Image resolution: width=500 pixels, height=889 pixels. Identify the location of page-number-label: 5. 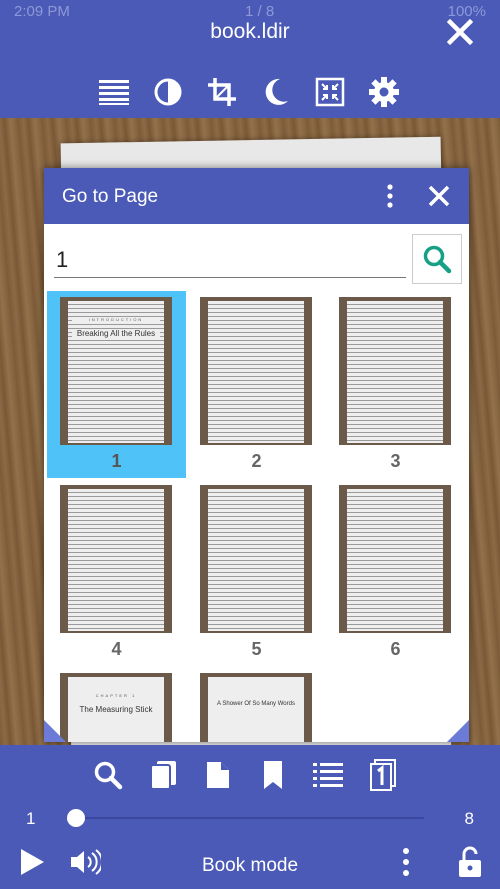
(256, 649).